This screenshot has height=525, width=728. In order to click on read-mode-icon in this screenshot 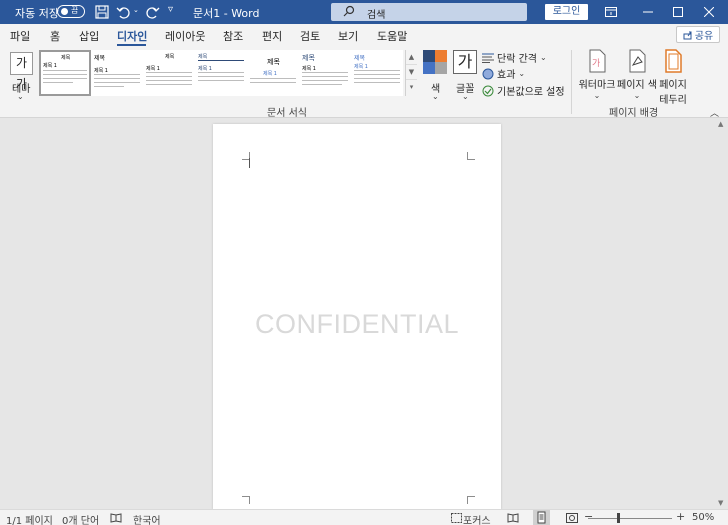, I will do `click(513, 518)`.